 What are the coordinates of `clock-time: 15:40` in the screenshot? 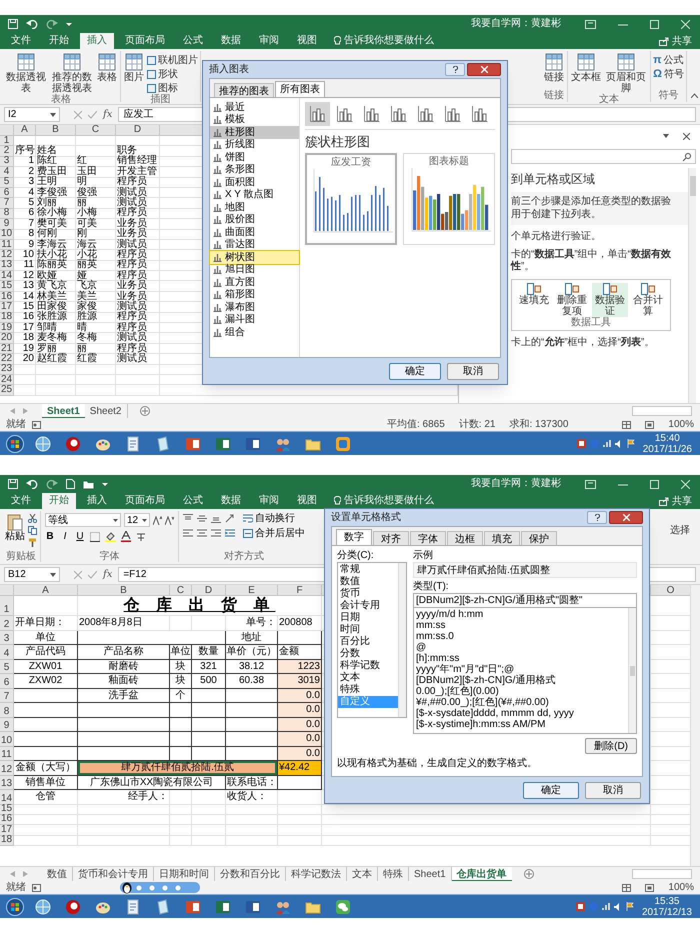 It's located at (667, 438).